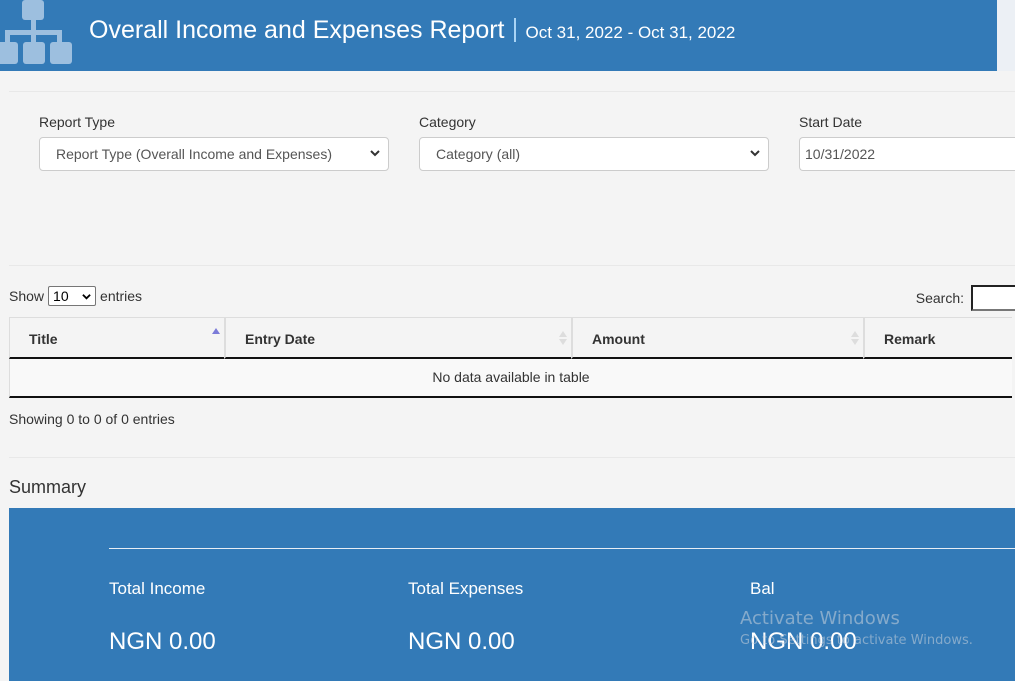 This screenshot has width=1015, height=681. Describe the element at coordinates (831, 122) in the screenshot. I see `start-date-label: Start Date` at that location.